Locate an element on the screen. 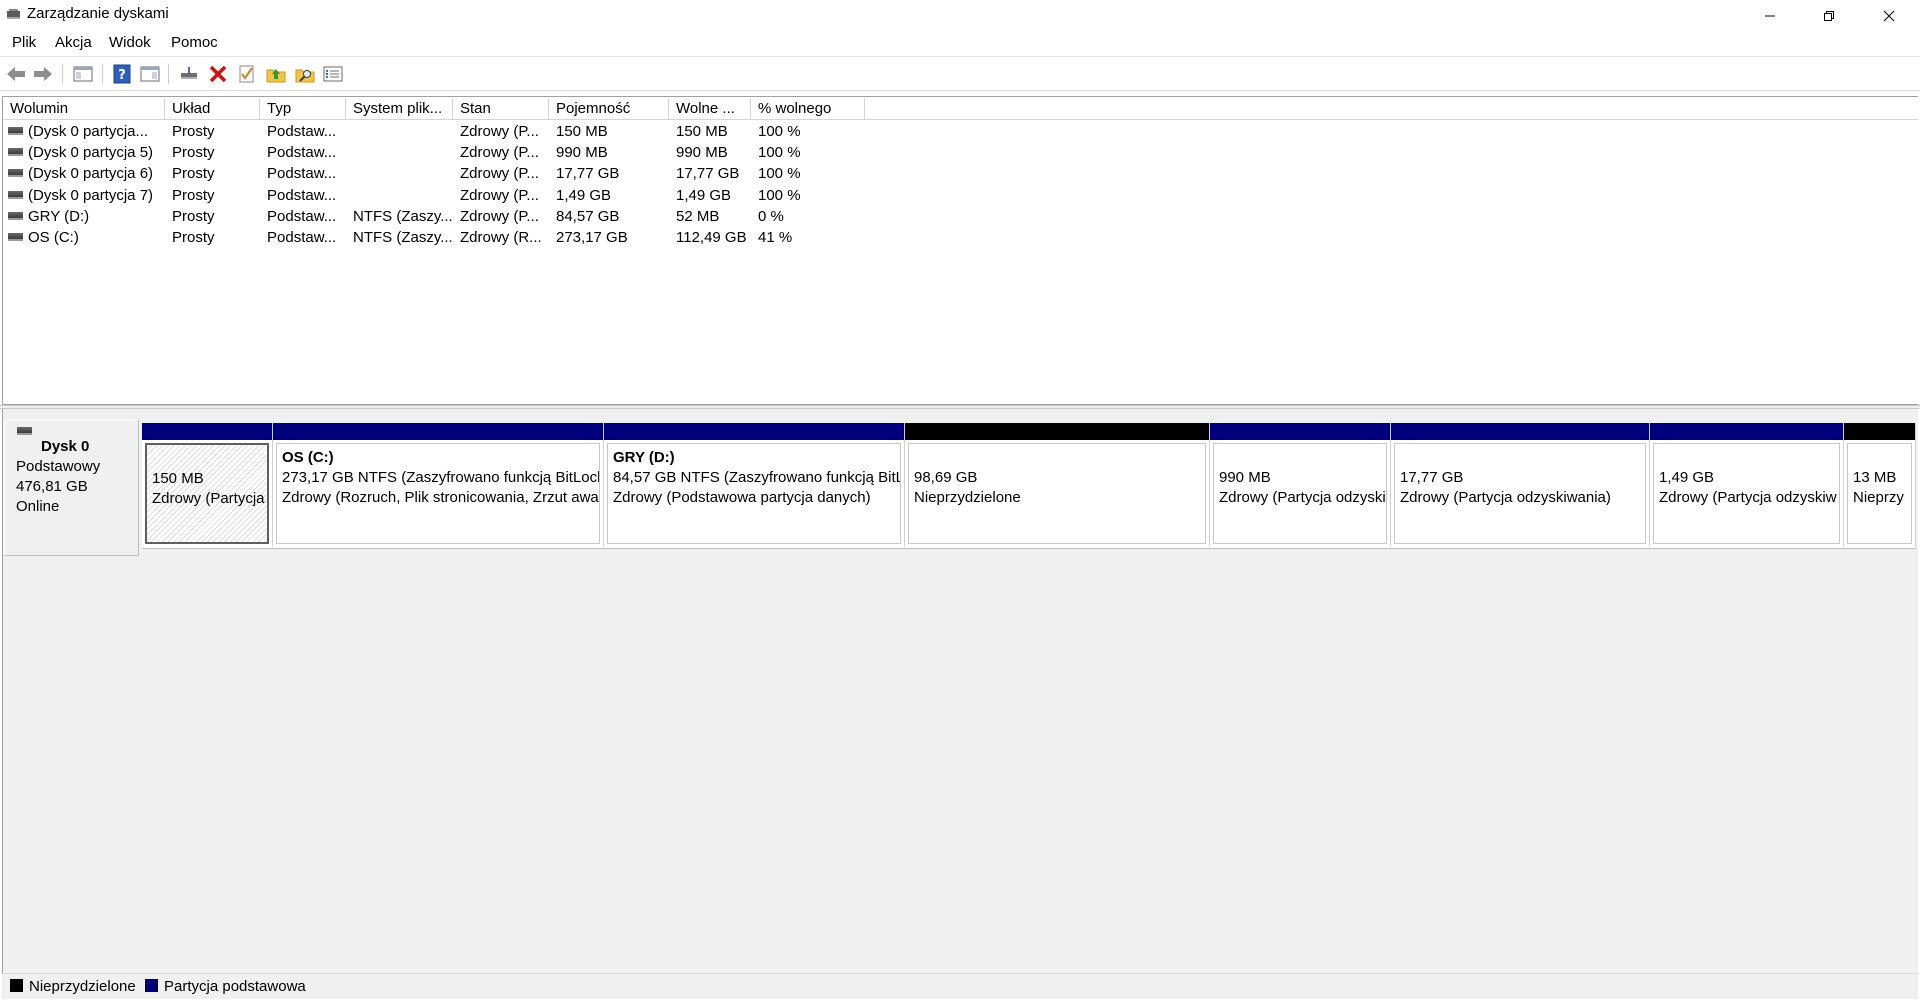 The width and height of the screenshot is (1920, 1001). partition-block: 98,69 GB Nieprzydzielone is located at coordinates (1057, 485).